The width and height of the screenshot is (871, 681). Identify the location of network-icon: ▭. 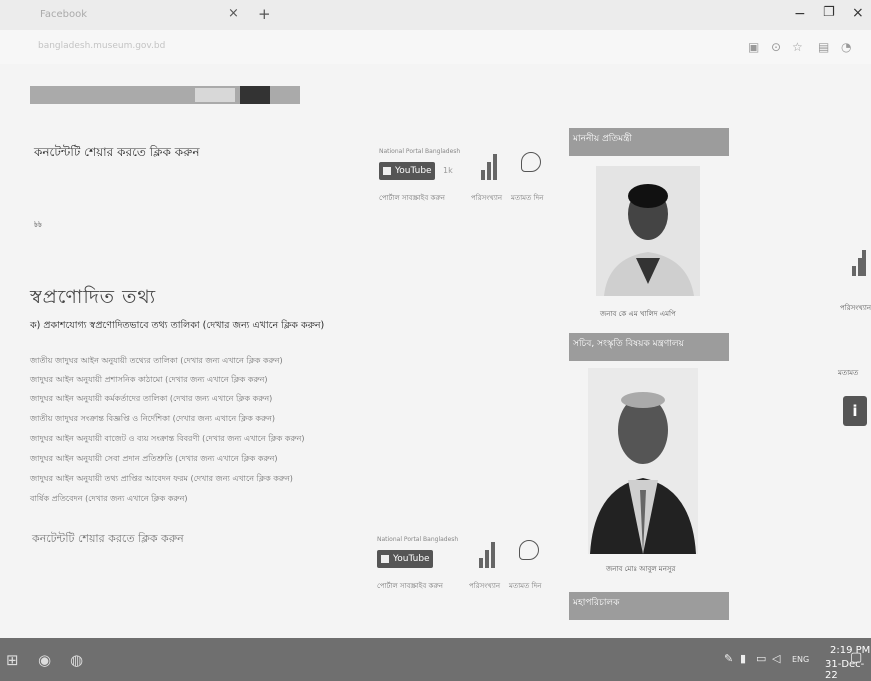
(761, 658).